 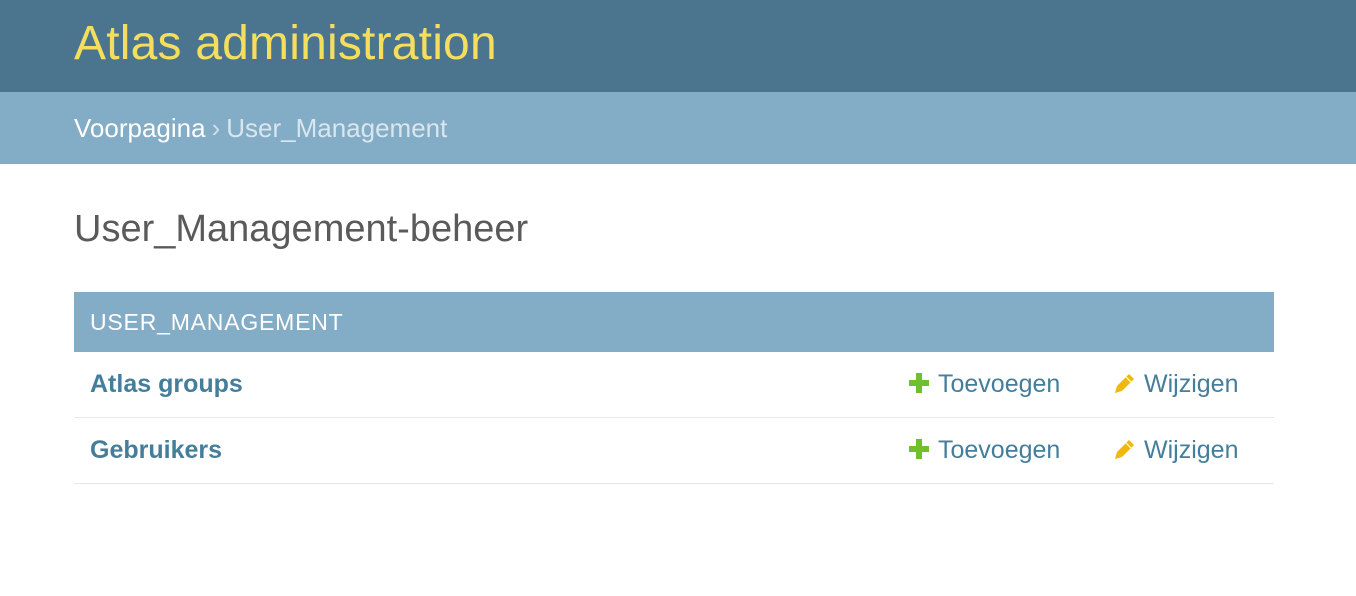 I want to click on change-atlas-groups-link: Wijzigen, so click(x=1176, y=384).